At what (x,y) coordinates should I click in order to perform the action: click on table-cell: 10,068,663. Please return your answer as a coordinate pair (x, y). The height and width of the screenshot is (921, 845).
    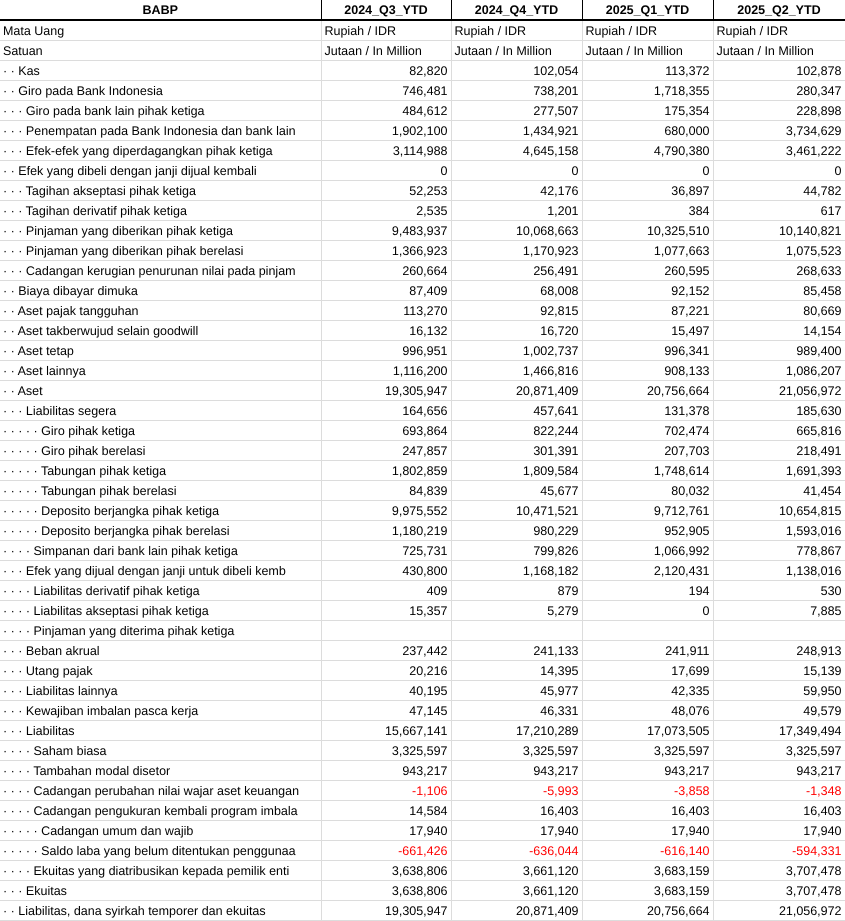
    Looking at the image, I should click on (516, 230).